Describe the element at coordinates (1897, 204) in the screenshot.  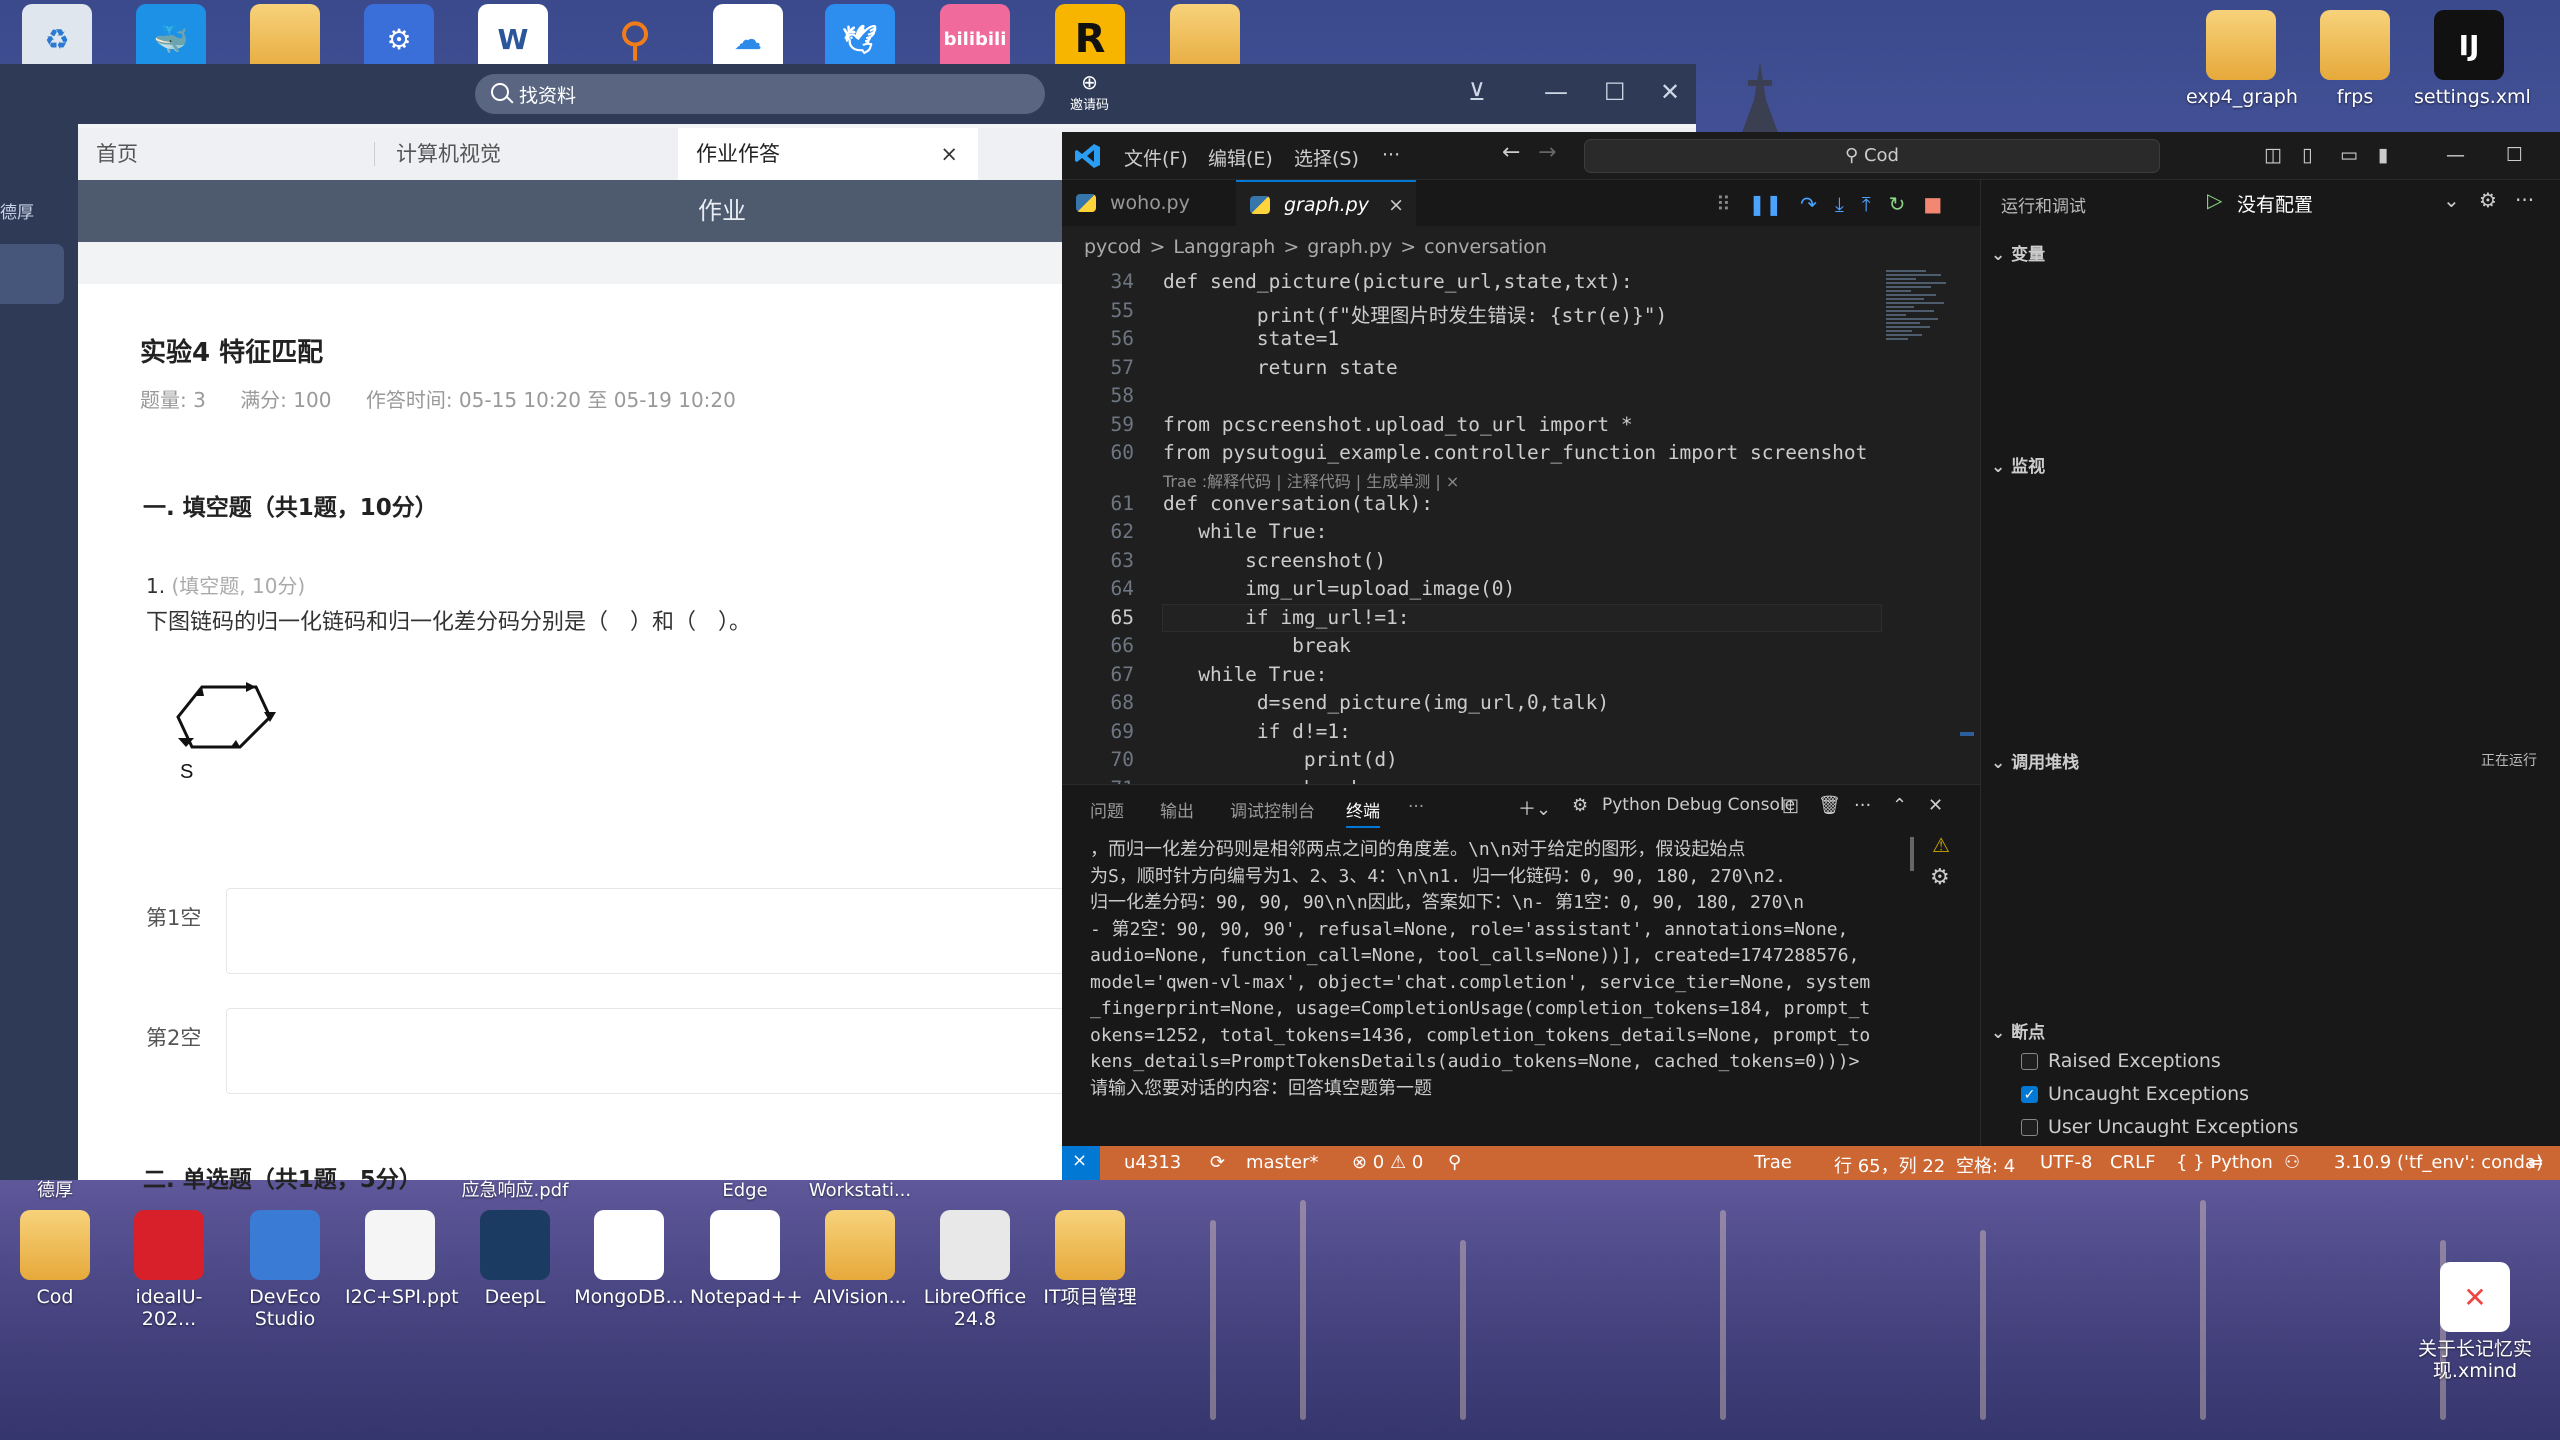
I see `restart-icon: ↻` at that location.